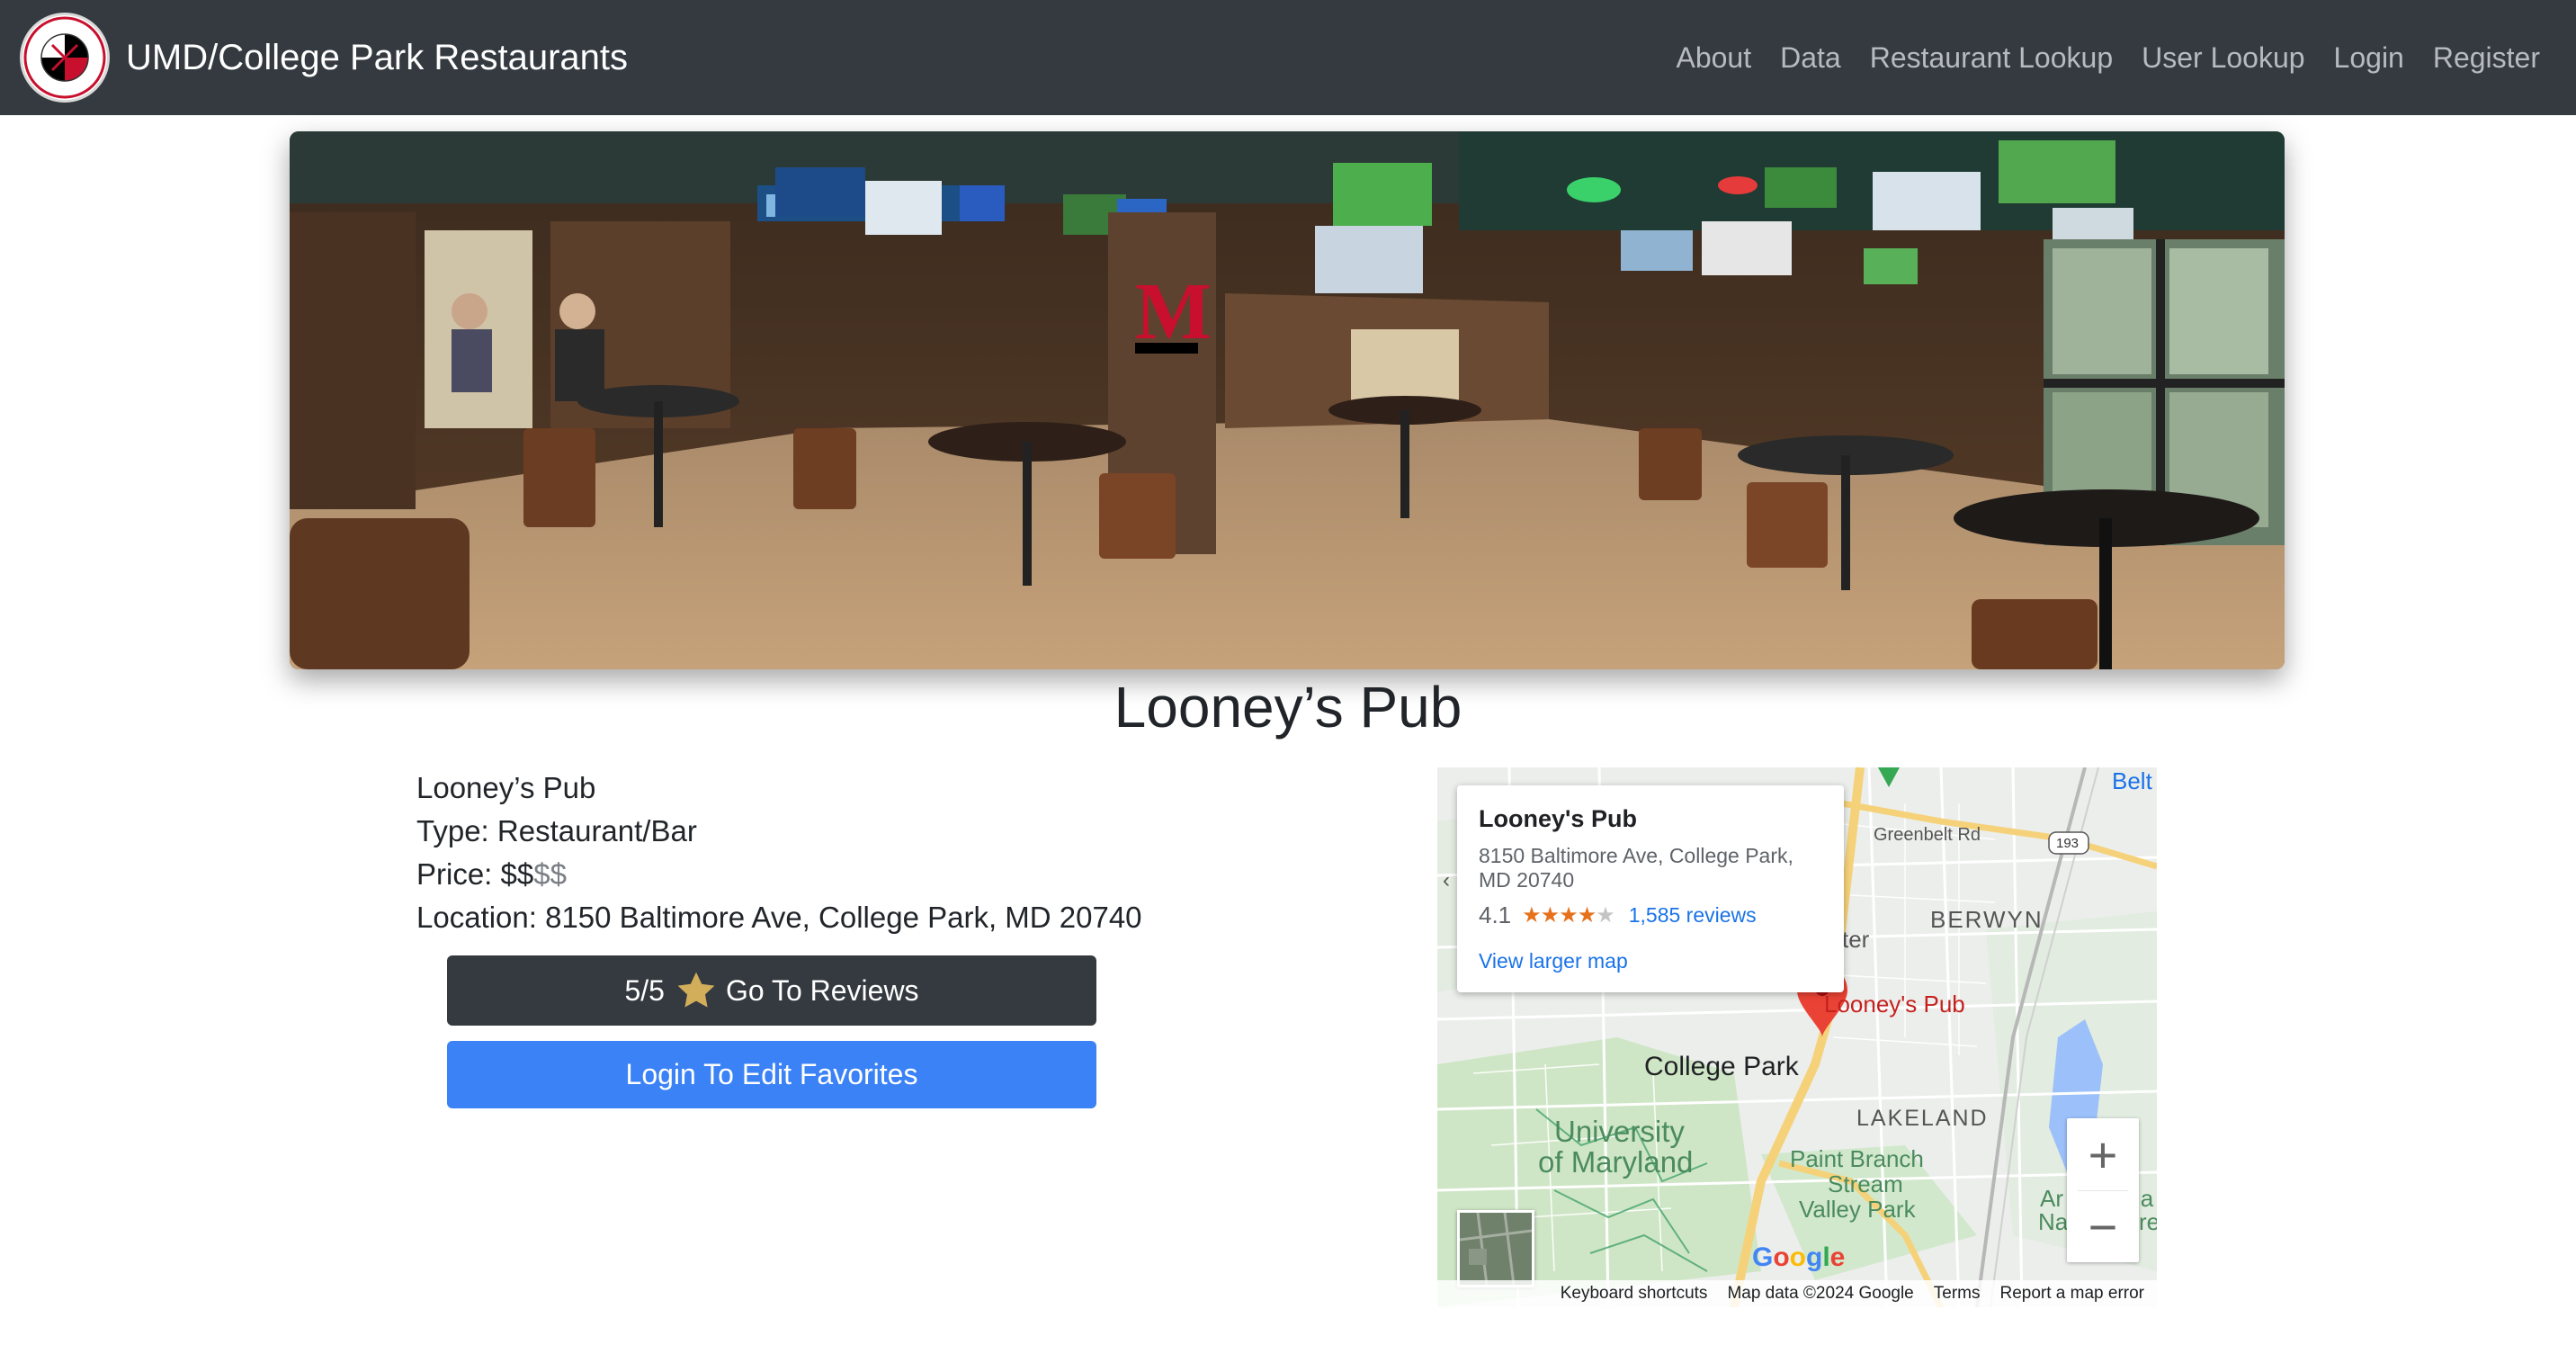  I want to click on nav-login: Login, so click(2369, 58).